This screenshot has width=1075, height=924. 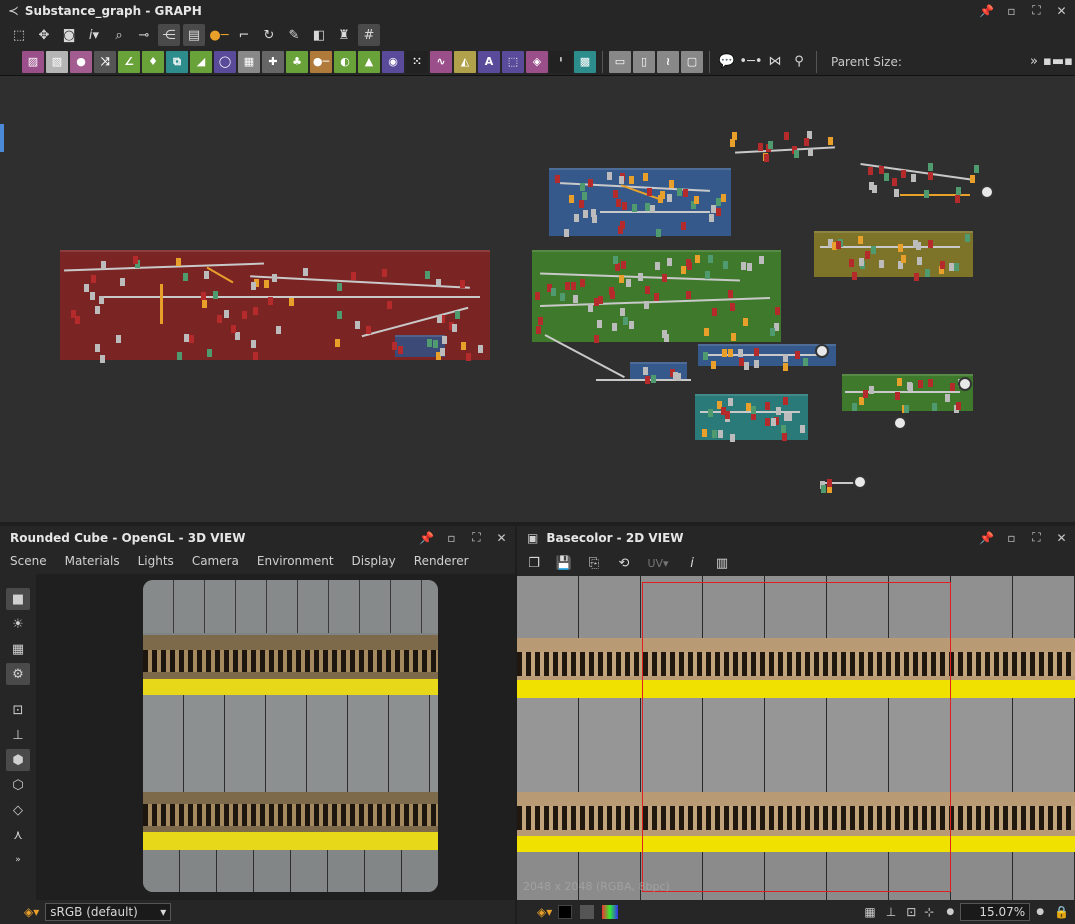 What do you see at coordinates (92, 561) in the screenshot?
I see `menu-materials: Materials` at bounding box center [92, 561].